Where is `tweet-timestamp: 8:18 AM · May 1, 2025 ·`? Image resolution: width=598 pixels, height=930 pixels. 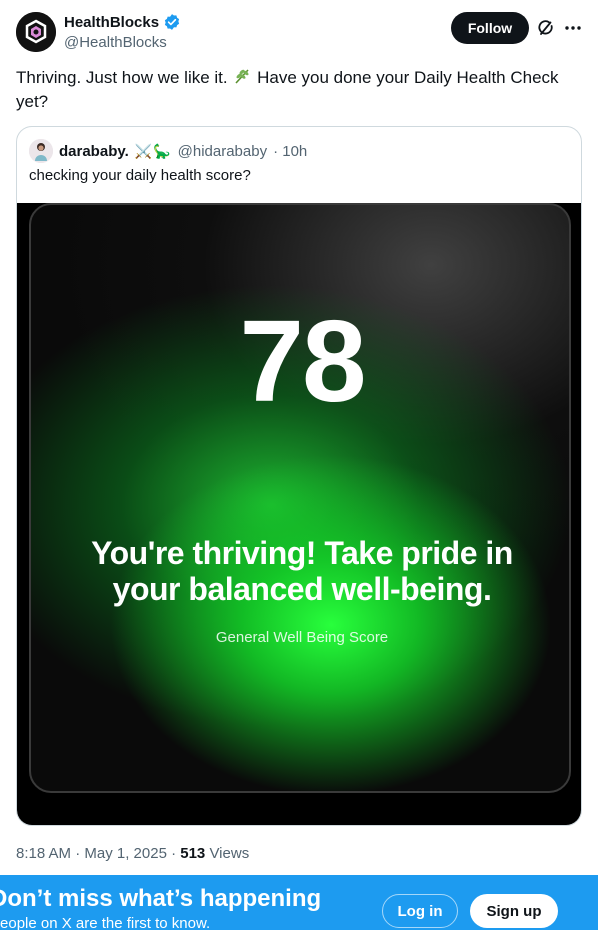 tweet-timestamp: 8:18 AM · May 1, 2025 · is located at coordinates (96, 853).